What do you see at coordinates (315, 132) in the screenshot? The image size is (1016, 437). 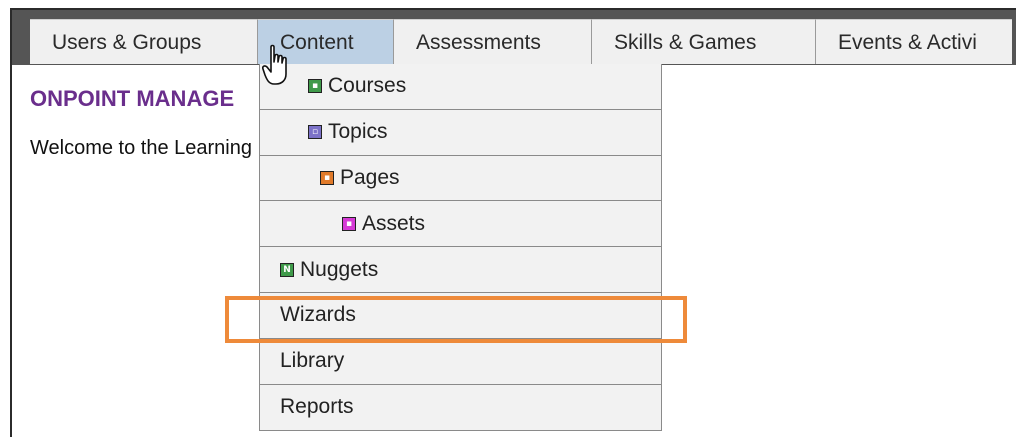 I see `topics-icon: ▫` at bounding box center [315, 132].